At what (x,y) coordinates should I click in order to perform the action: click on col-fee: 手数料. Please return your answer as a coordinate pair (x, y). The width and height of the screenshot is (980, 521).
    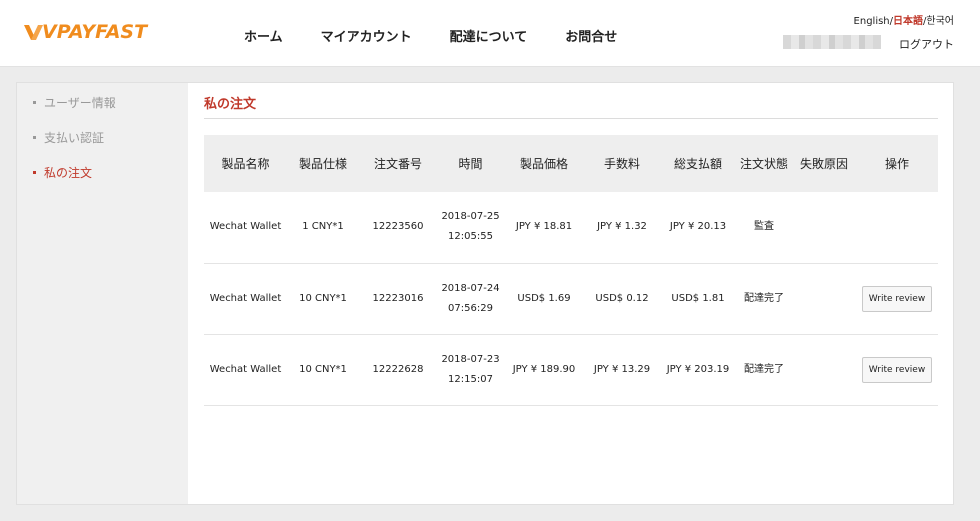
    Looking at the image, I should click on (621, 163).